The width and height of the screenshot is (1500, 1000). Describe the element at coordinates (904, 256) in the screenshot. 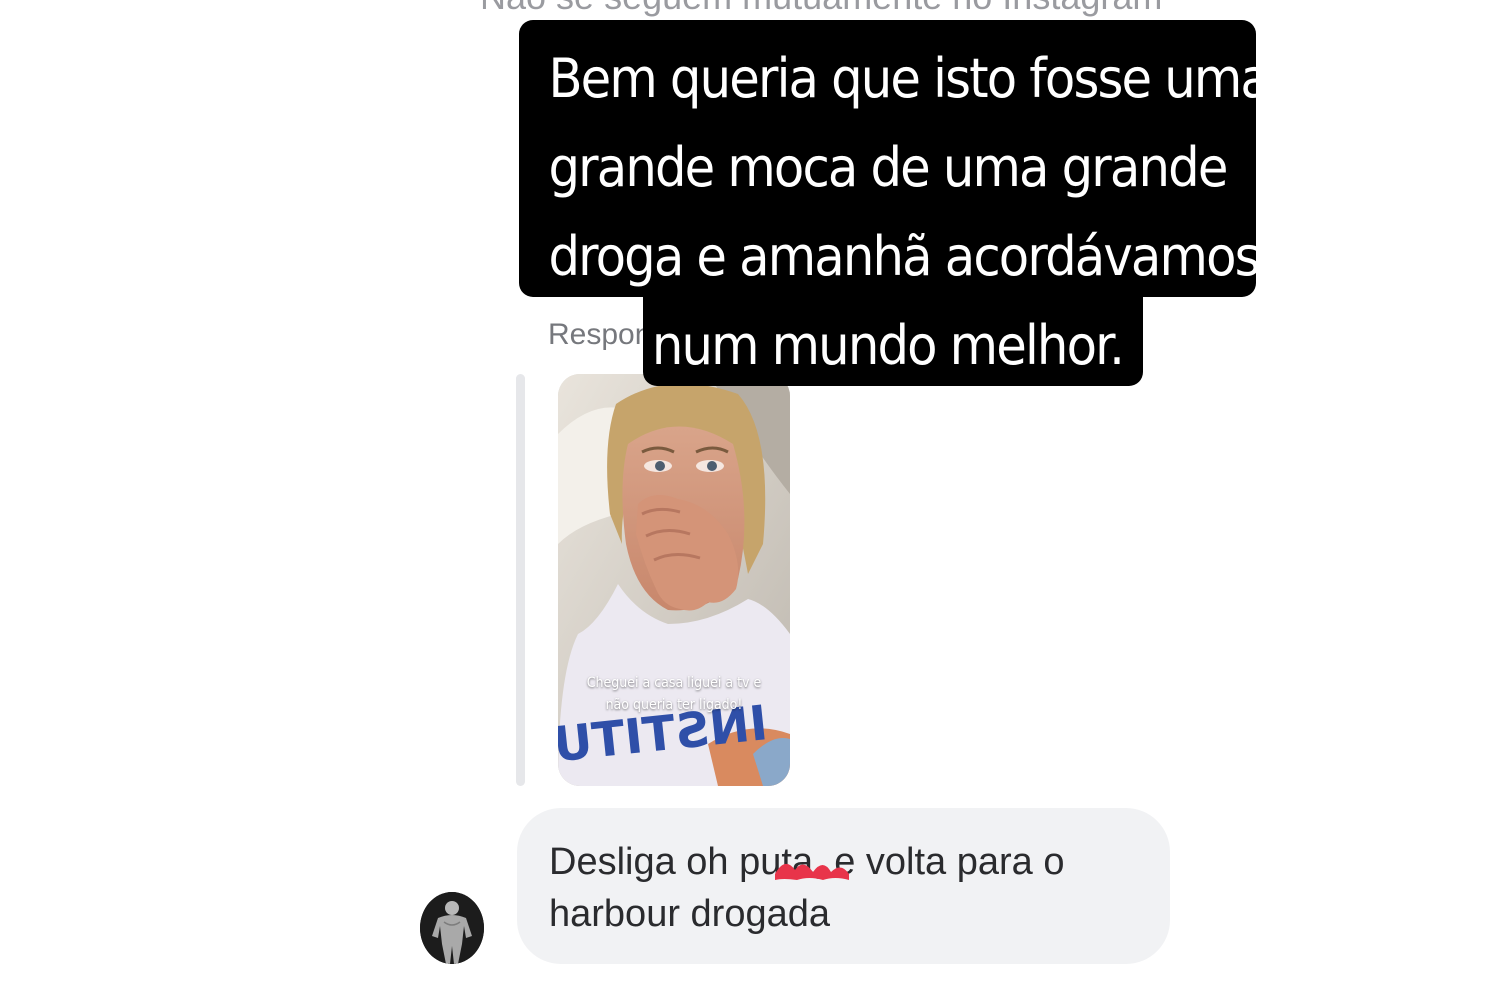

I see `overlay-line: droga e amanhã acordávamos` at that location.